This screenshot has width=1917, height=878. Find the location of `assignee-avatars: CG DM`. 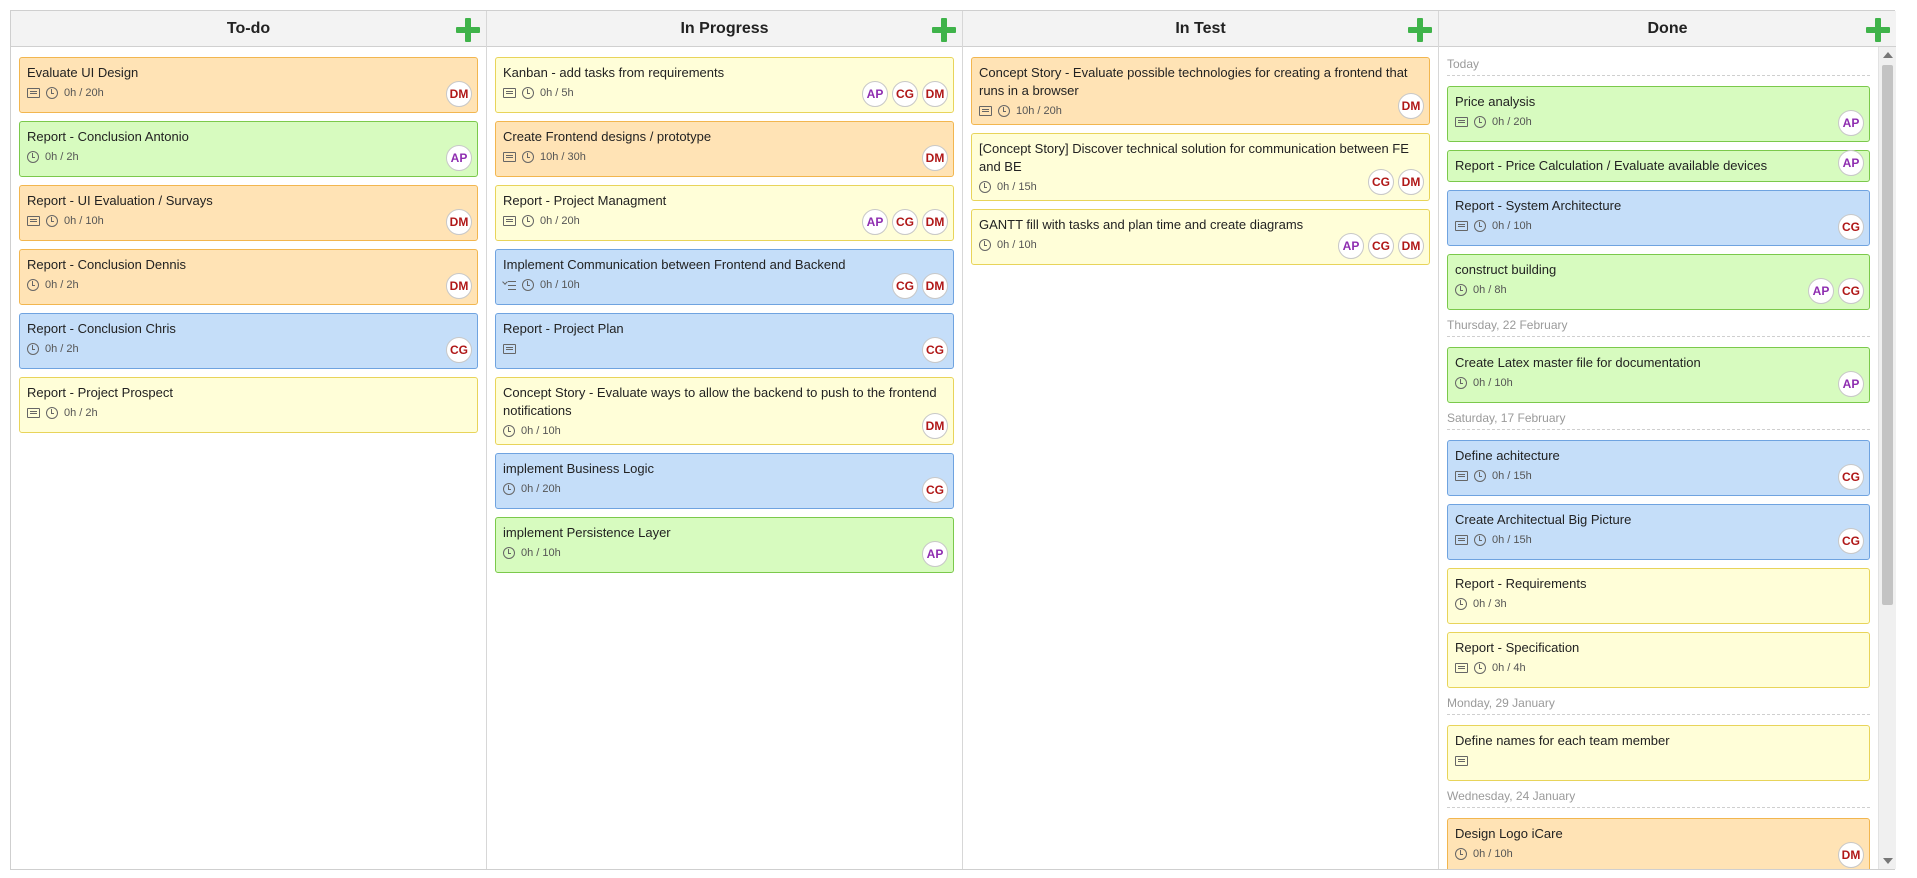

assignee-avatars: CG DM is located at coordinates (1396, 182).